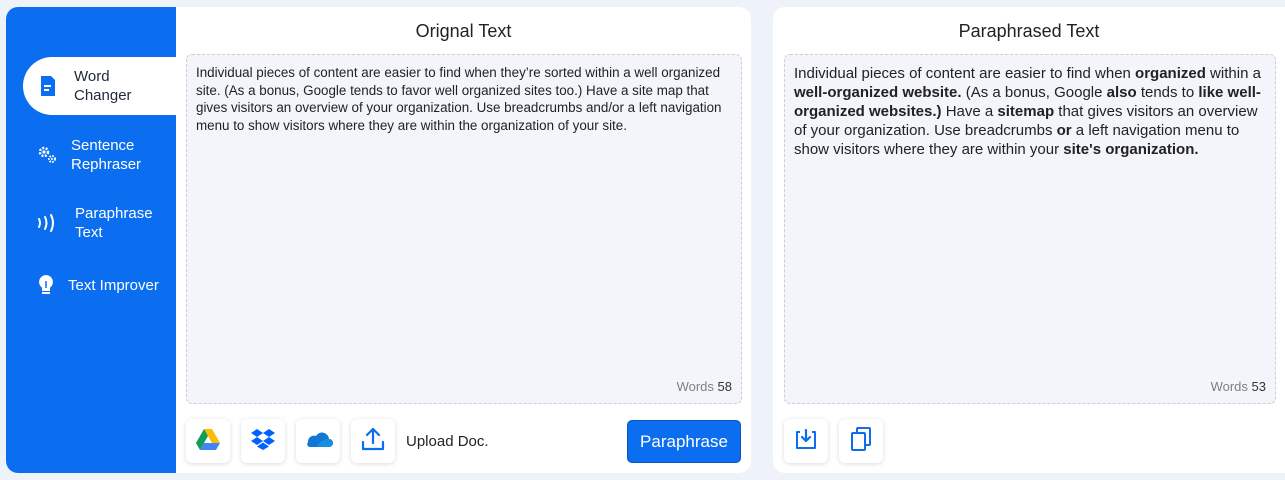  What do you see at coordinates (46, 285) in the screenshot?
I see `lightbulb-icon` at bounding box center [46, 285].